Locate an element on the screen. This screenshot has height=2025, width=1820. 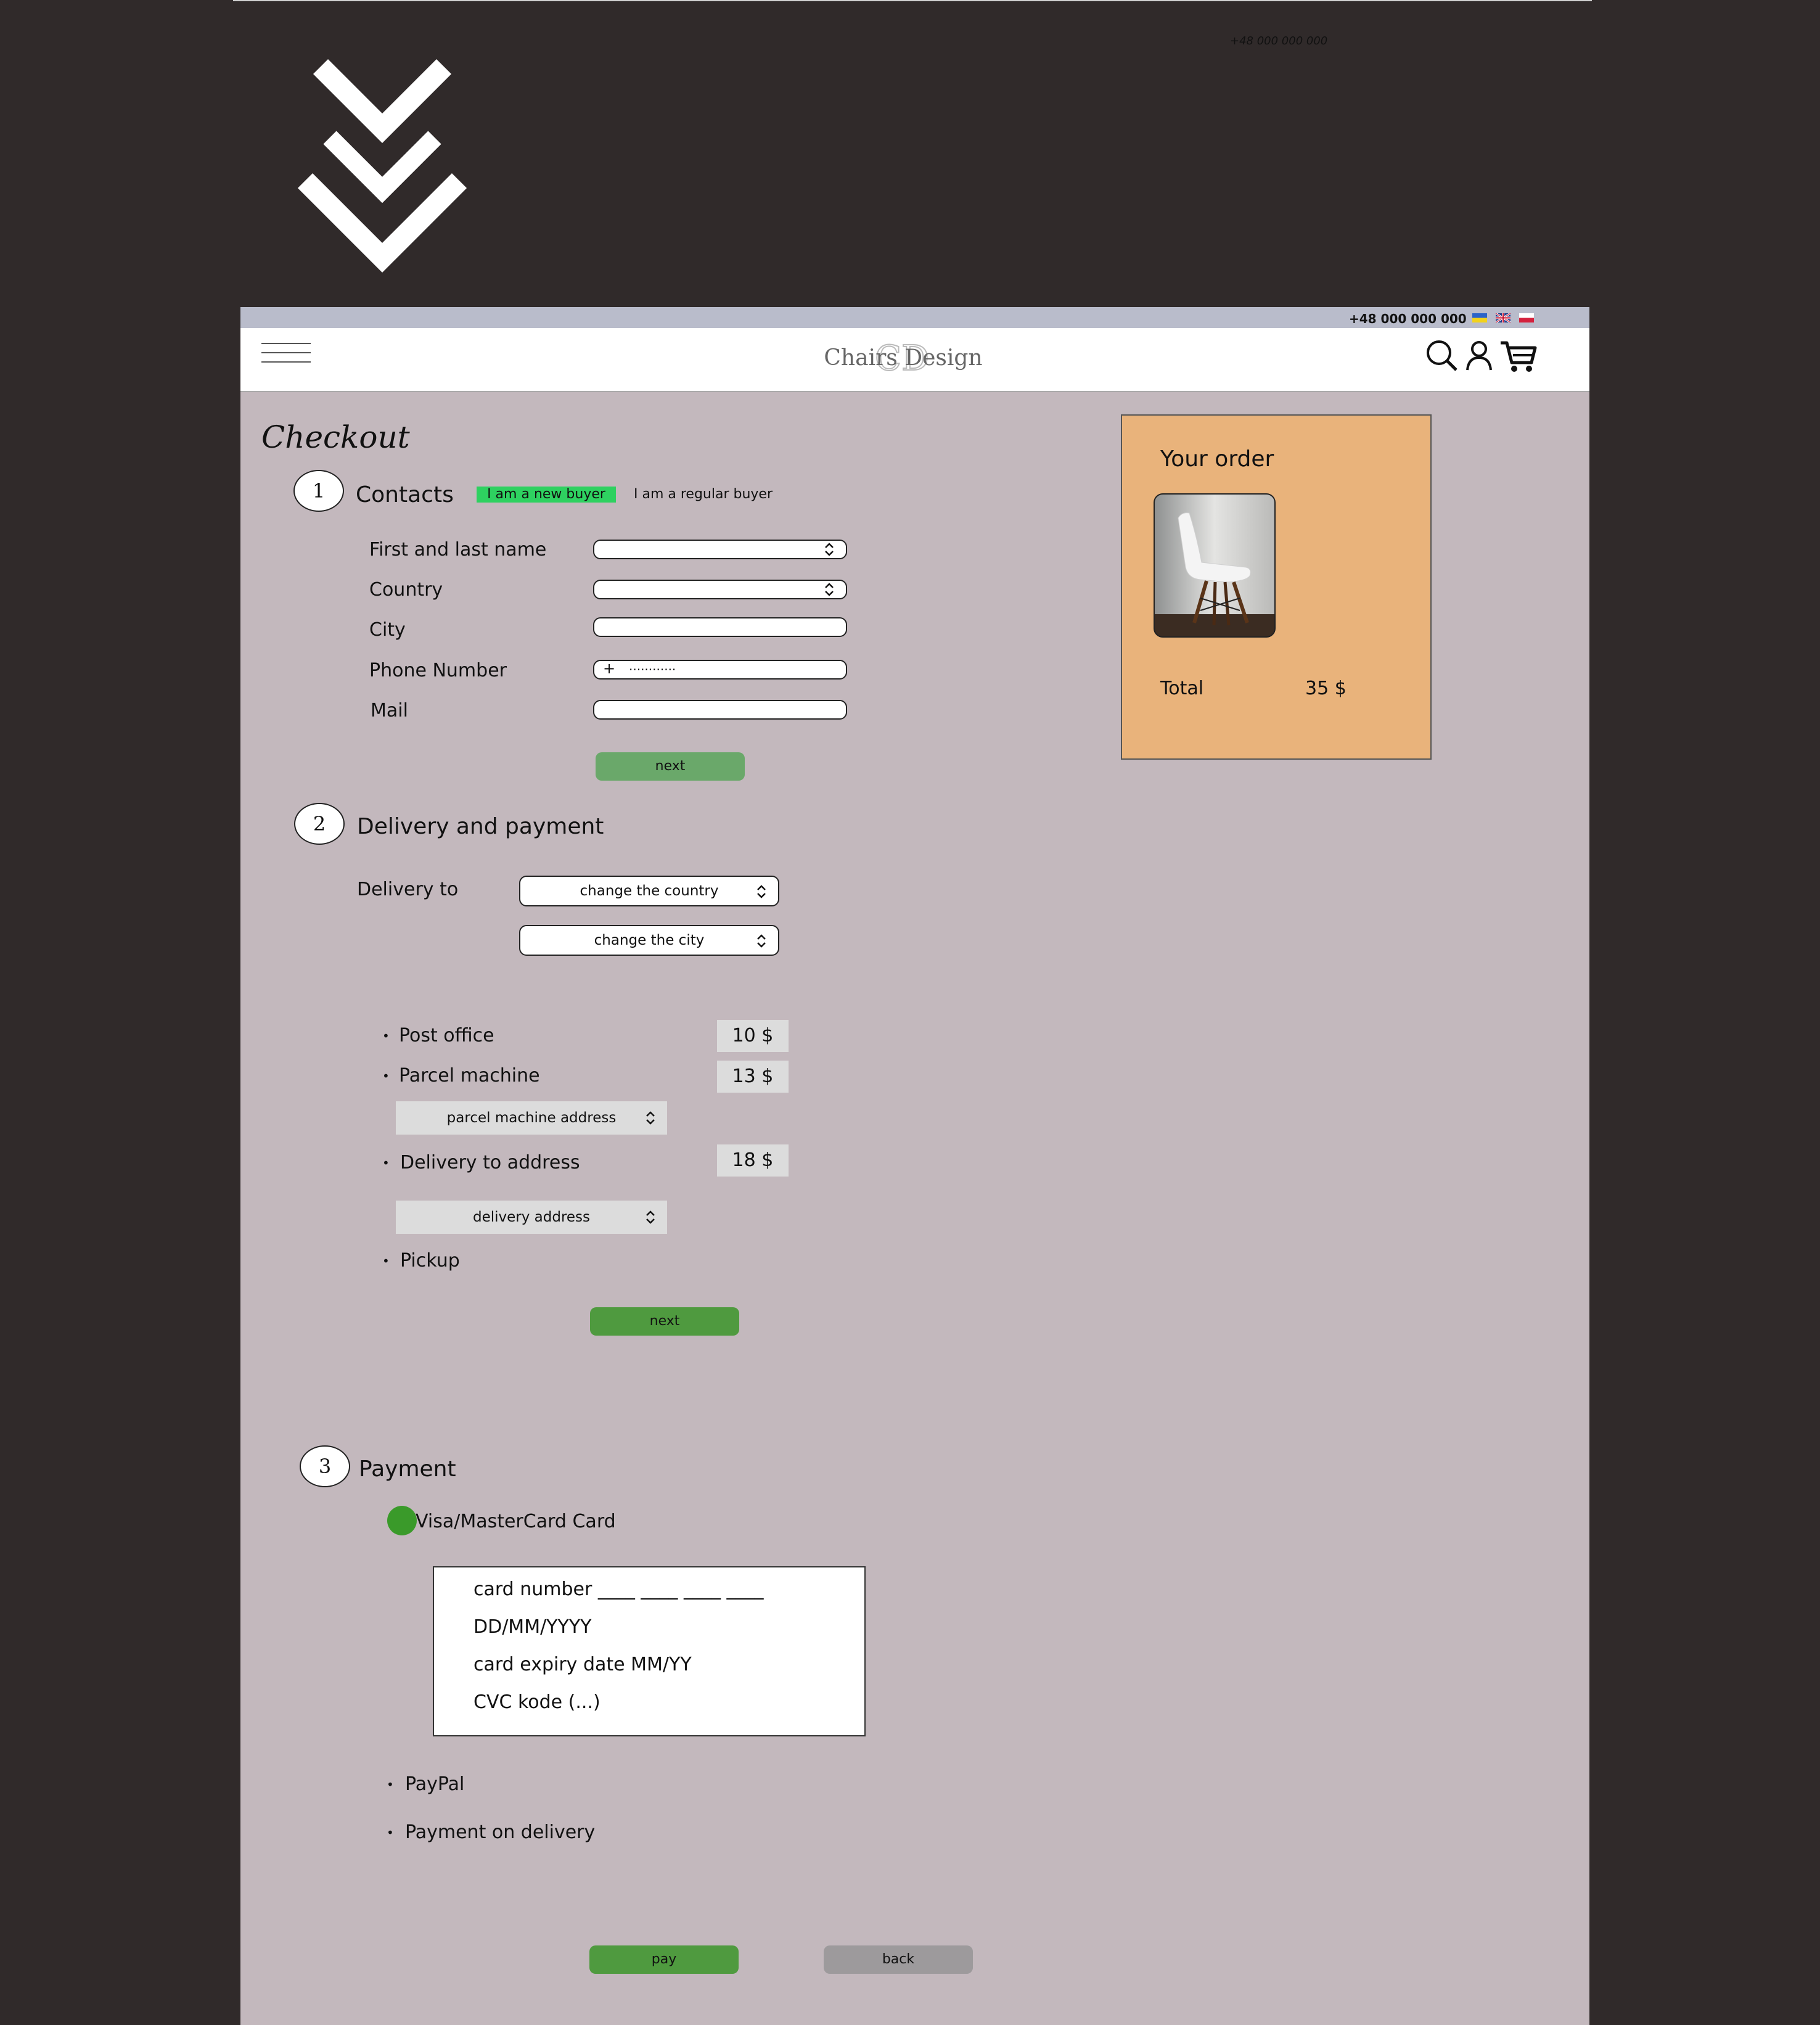
regular-buyer-tab: I am a regular buyer is located at coordinates (703, 495).